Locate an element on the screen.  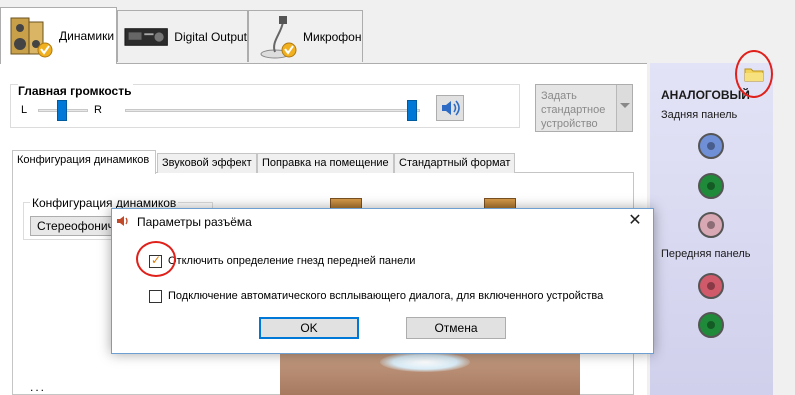
volume-track is located at coordinates (272, 110).